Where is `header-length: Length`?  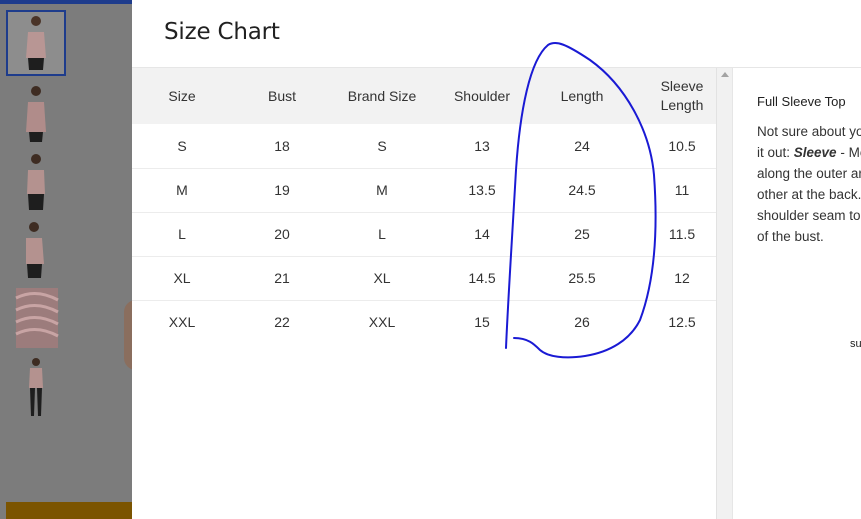
header-length: Length is located at coordinates (582, 95).